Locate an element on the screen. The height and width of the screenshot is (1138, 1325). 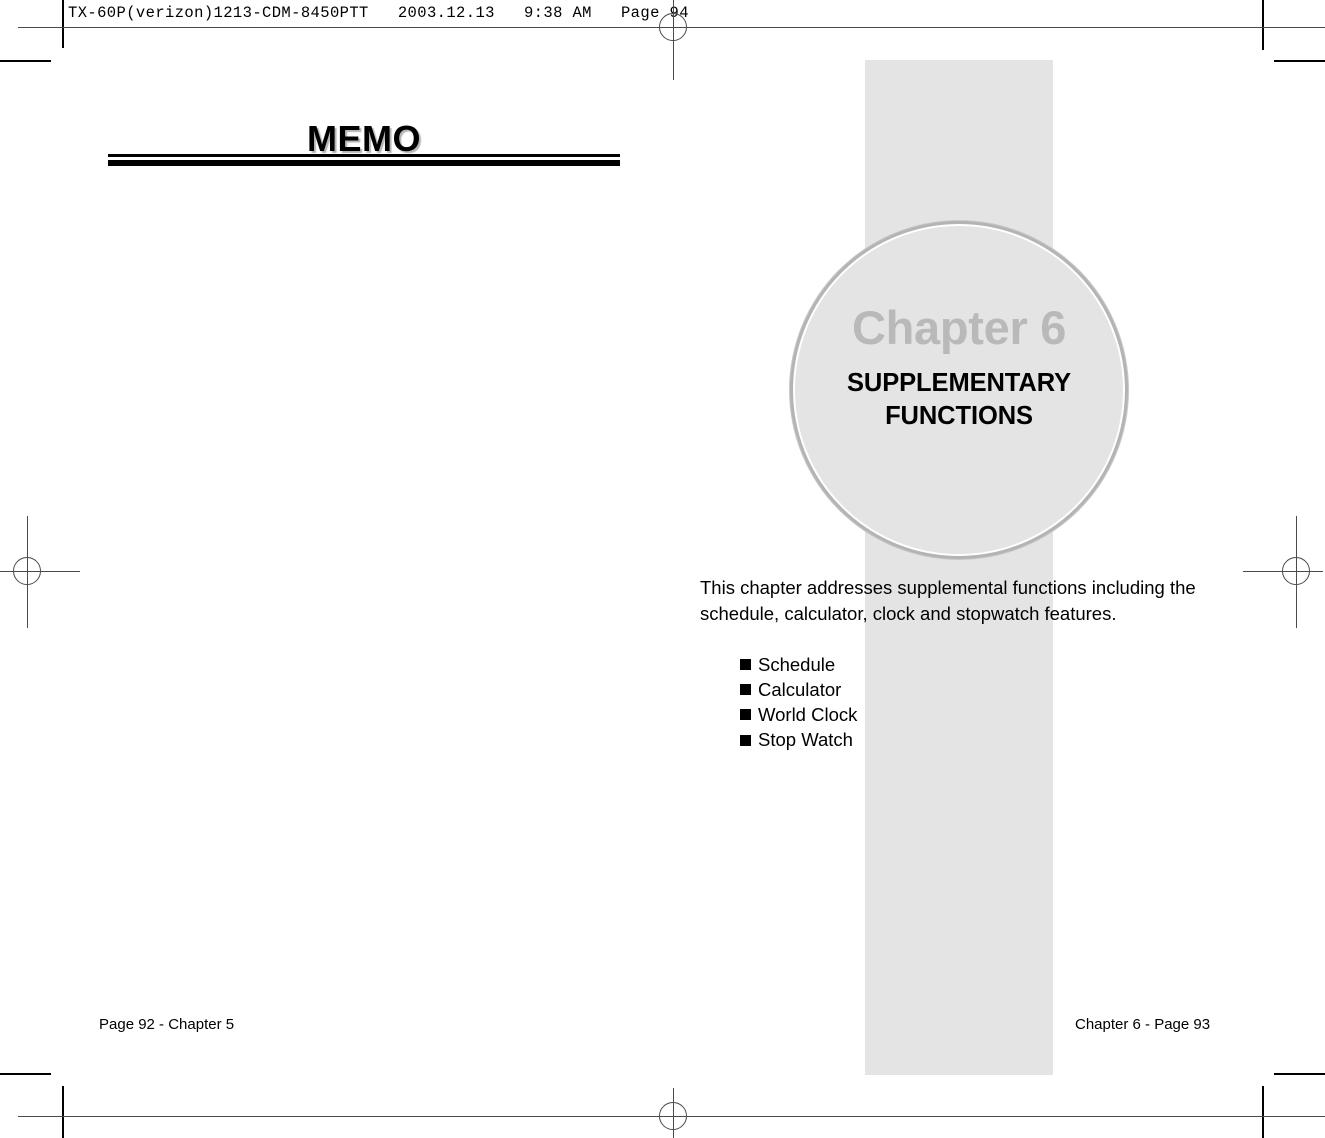
list-item: Stop Watch is located at coordinates (798, 739).